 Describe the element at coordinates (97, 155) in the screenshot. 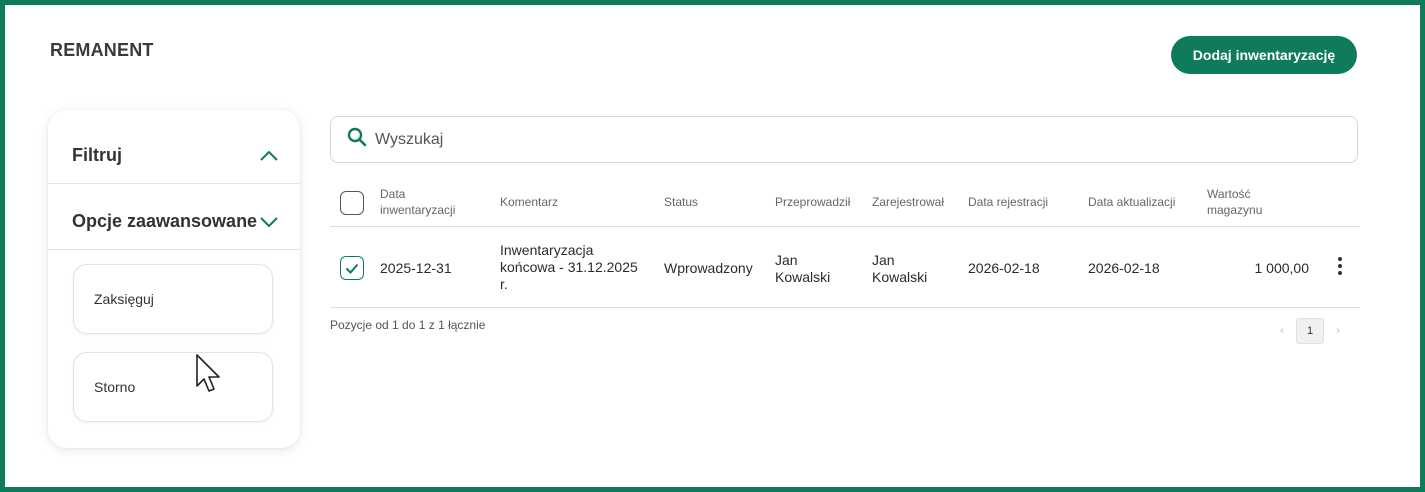

I see `filter-label: Filtruj` at that location.